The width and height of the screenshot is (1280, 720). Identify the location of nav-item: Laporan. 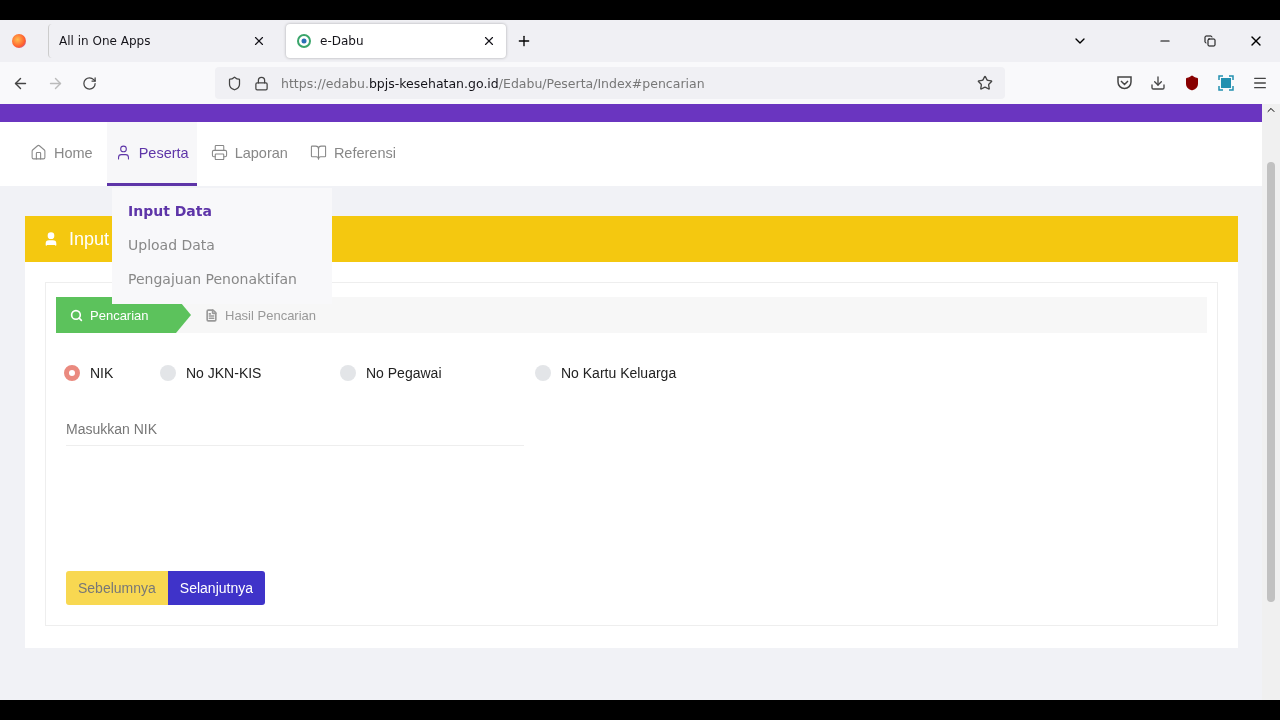
(249, 154).